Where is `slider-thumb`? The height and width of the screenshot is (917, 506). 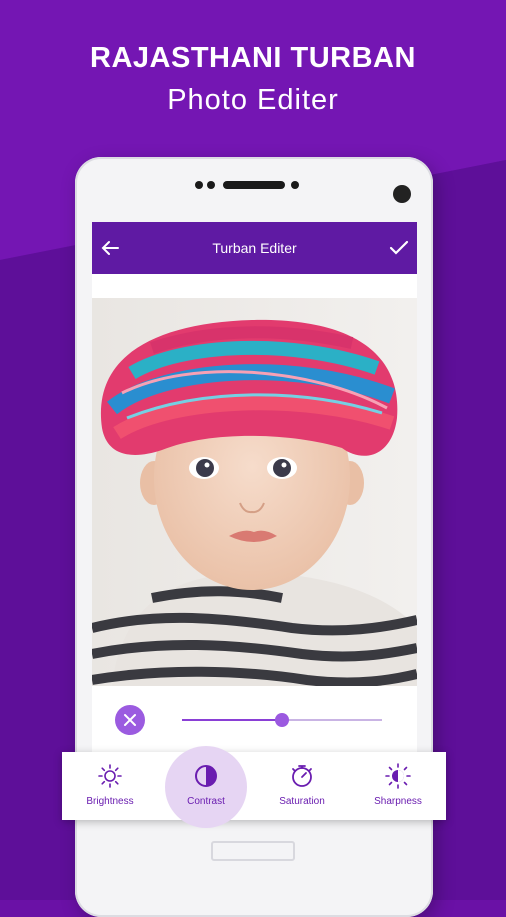
slider-thumb is located at coordinates (282, 720).